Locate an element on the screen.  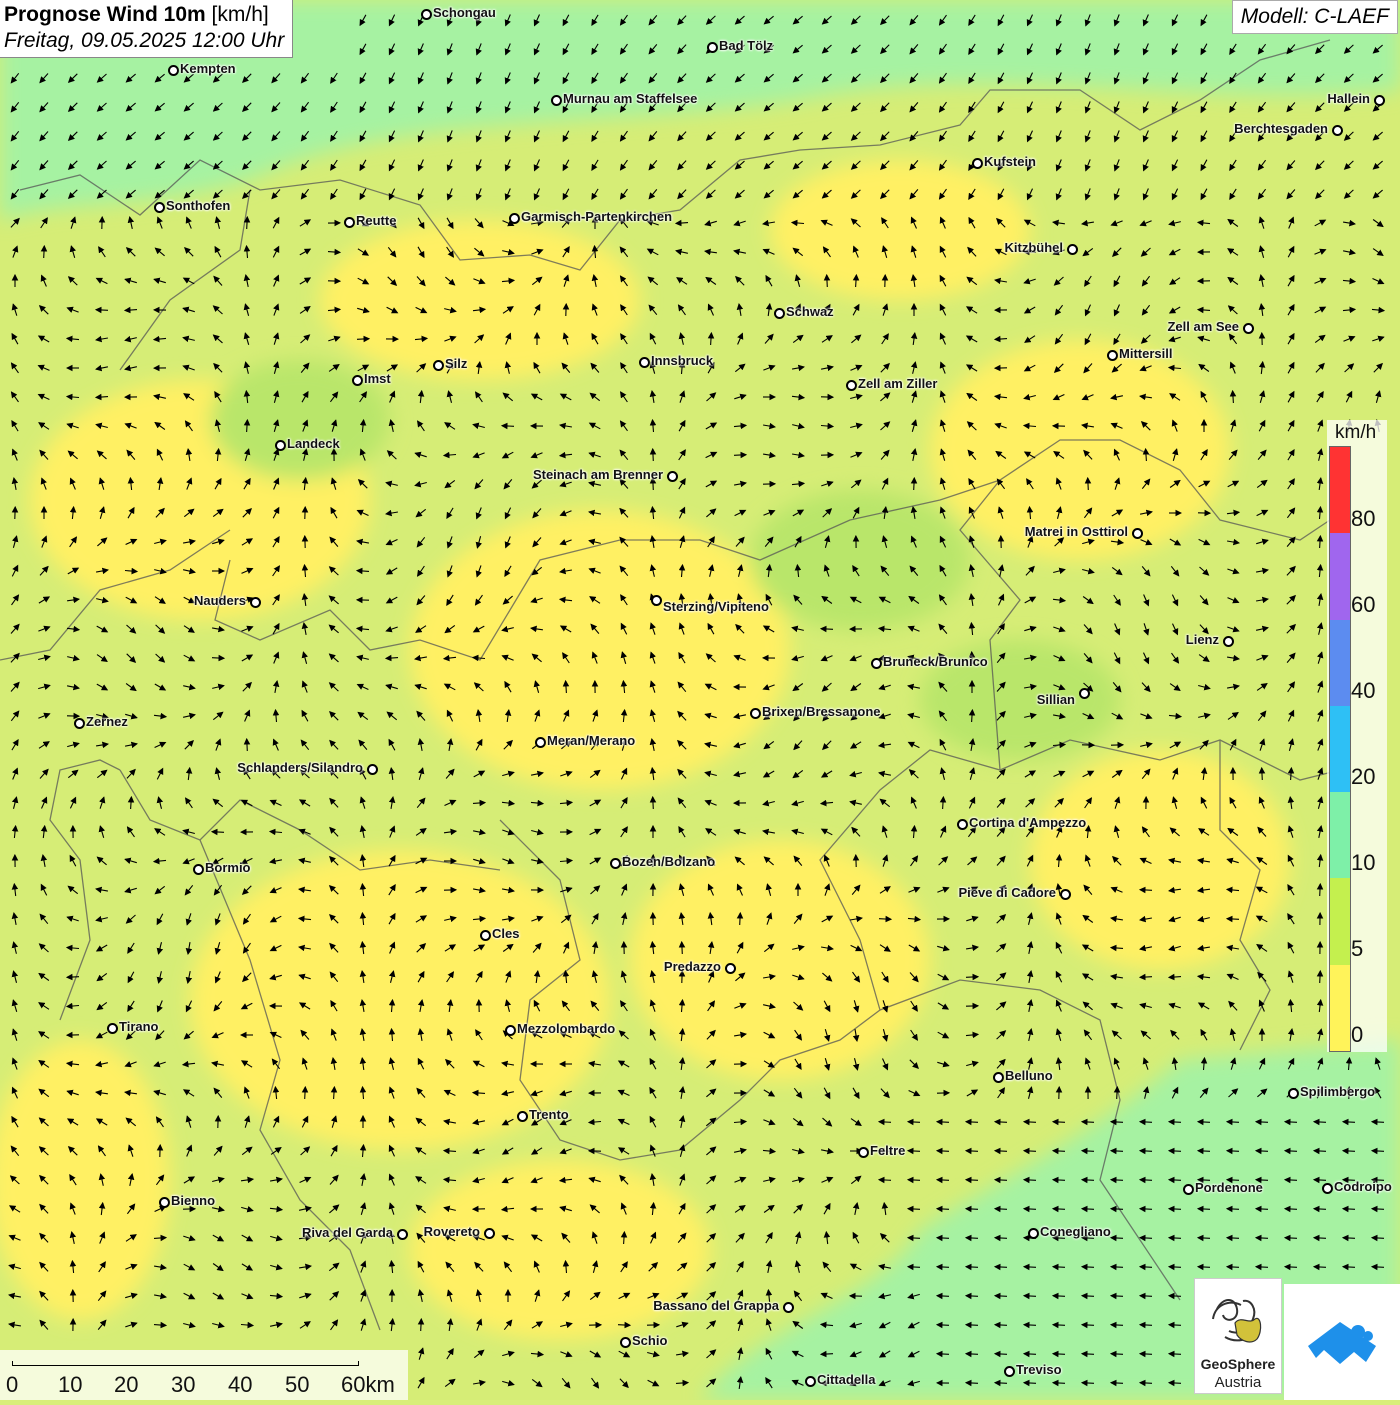
city-label: Cortina d'Ampezzo is located at coordinates (1027, 822).